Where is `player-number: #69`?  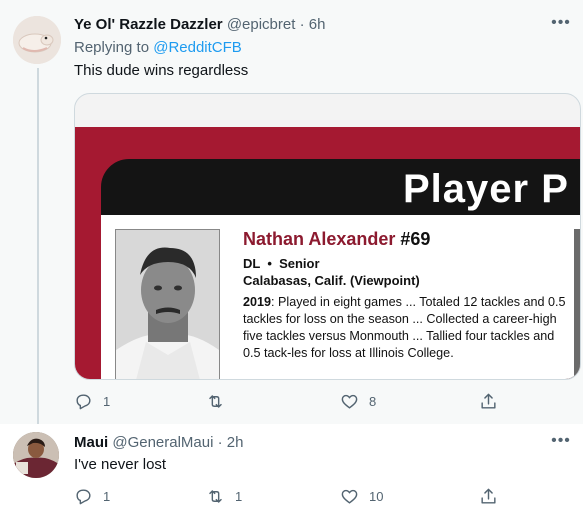
player-number: #69 is located at coordinates (415, 239).